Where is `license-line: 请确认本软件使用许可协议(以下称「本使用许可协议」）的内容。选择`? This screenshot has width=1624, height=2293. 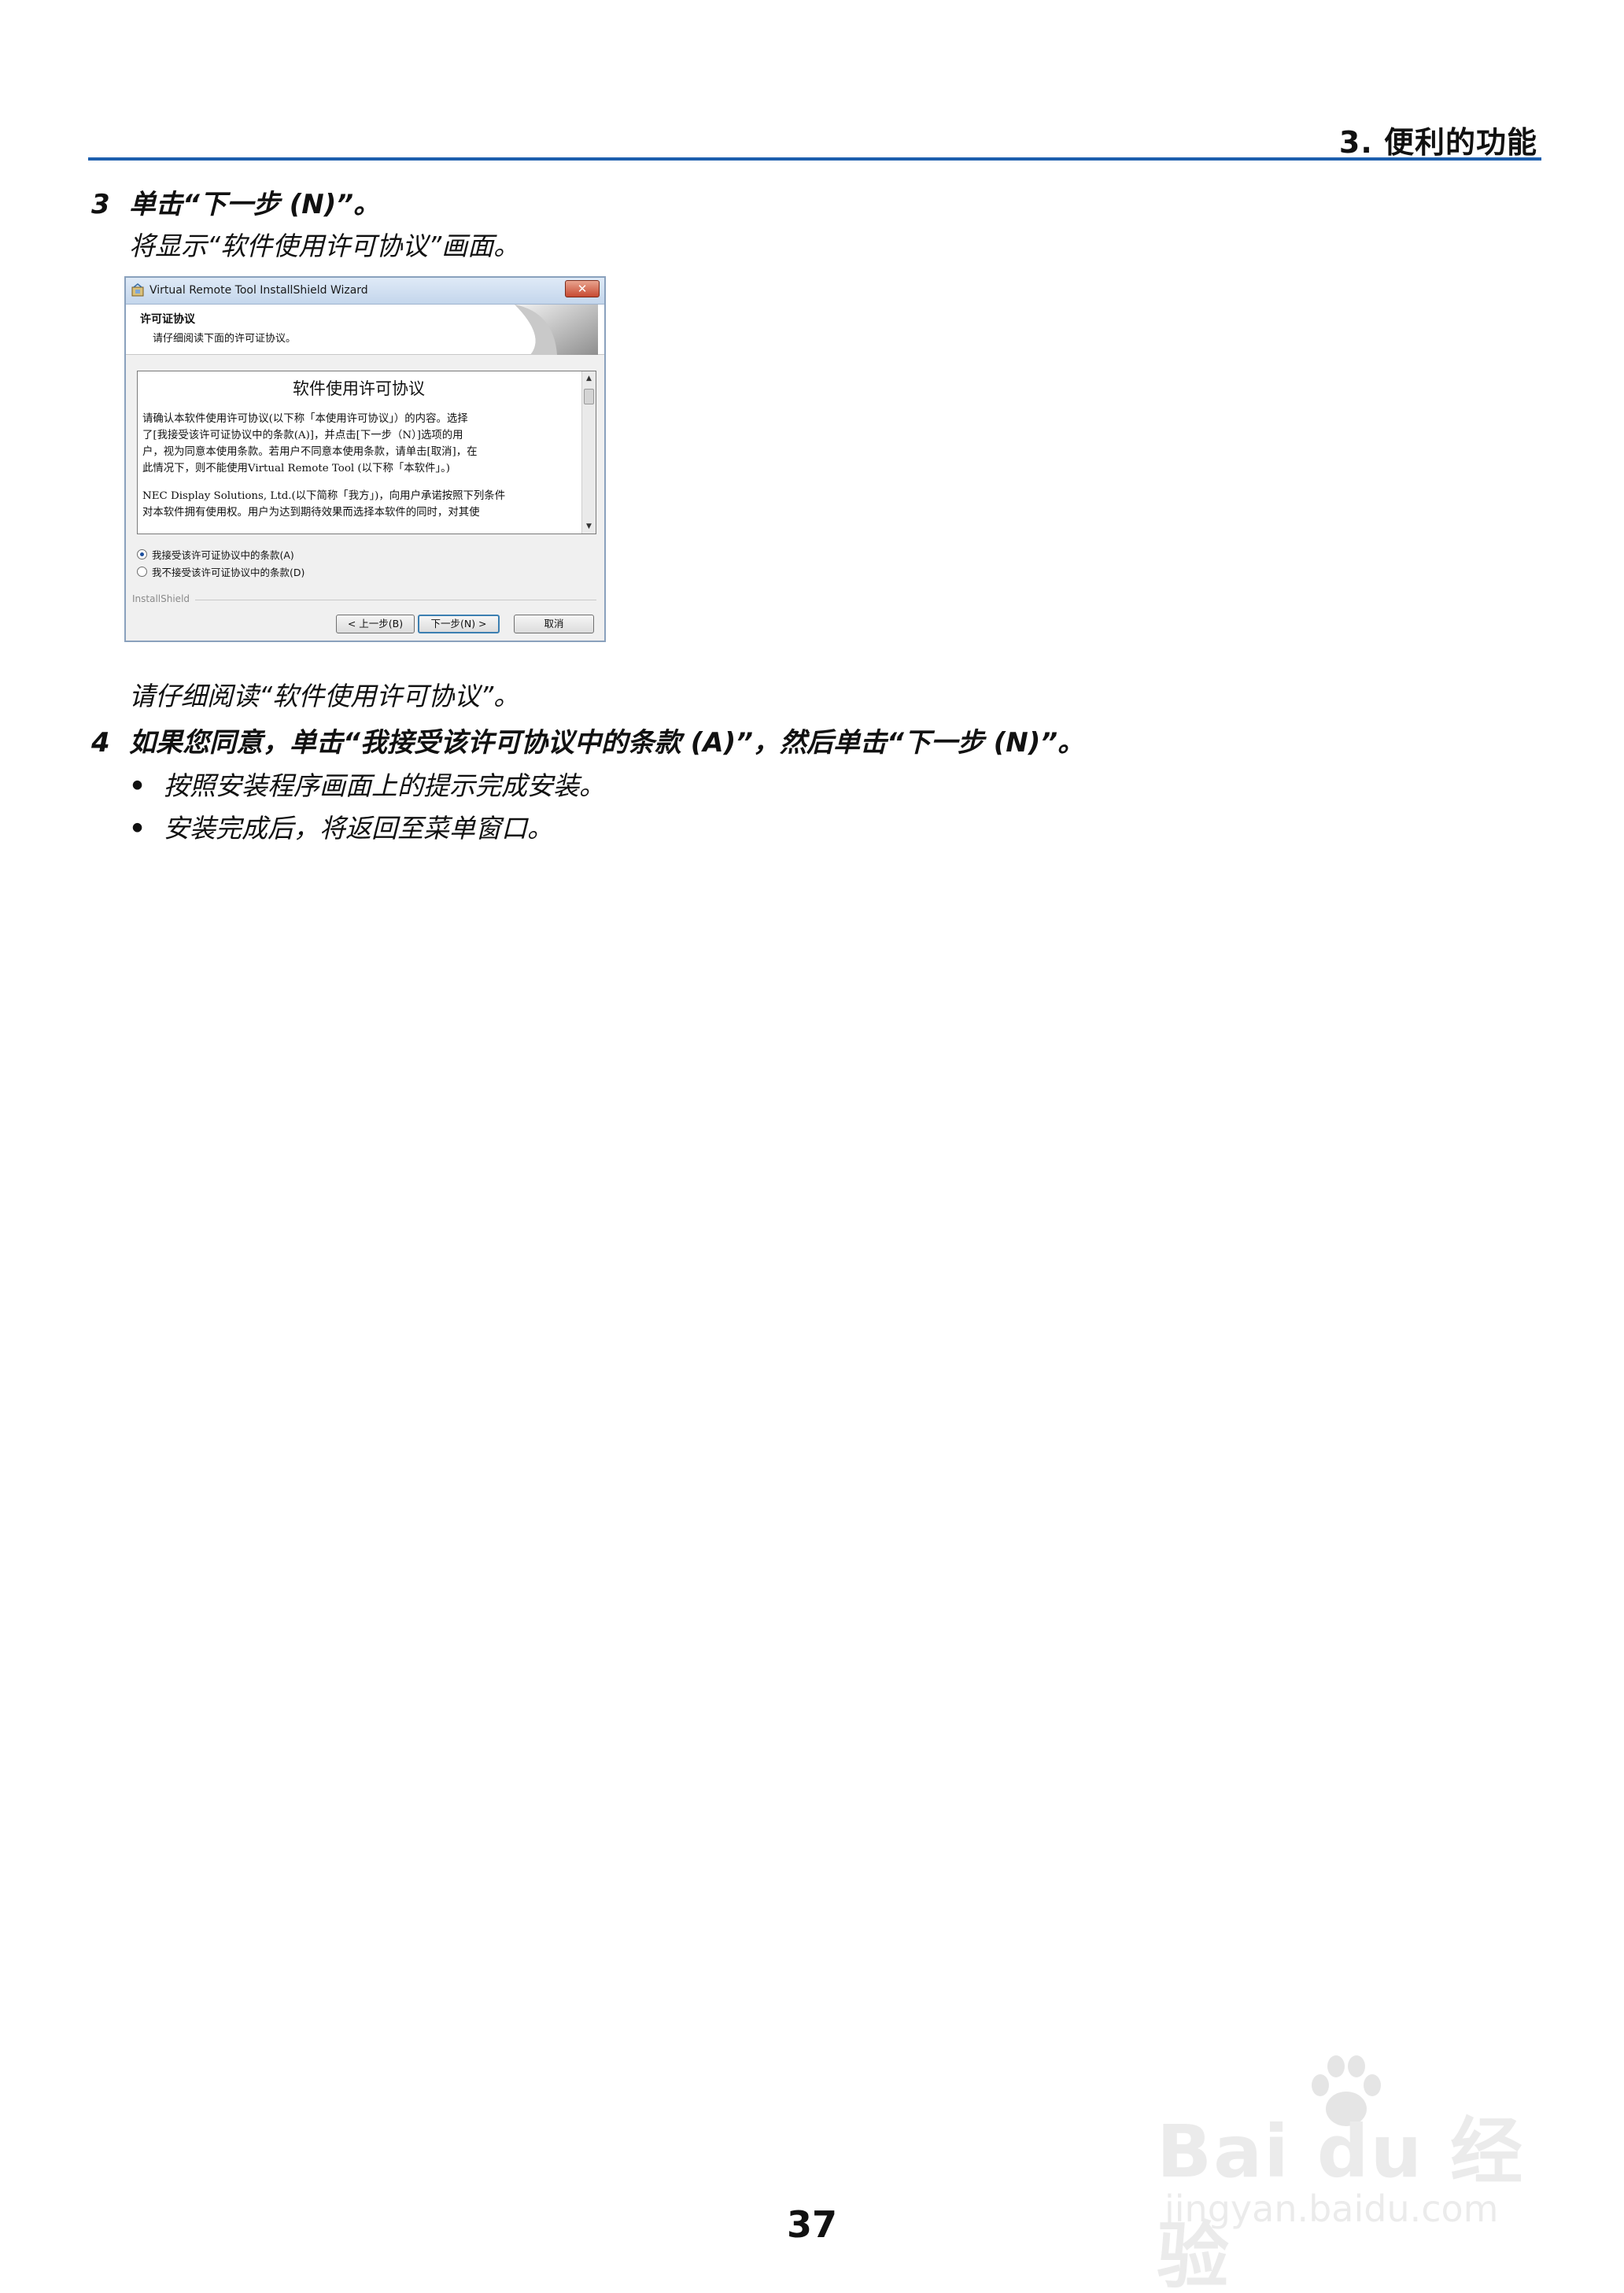 license-line: 请确认本软件使用许可协议(以下称「本使用许可协议」）的内容。选择 is located at coordinates (305, 419).